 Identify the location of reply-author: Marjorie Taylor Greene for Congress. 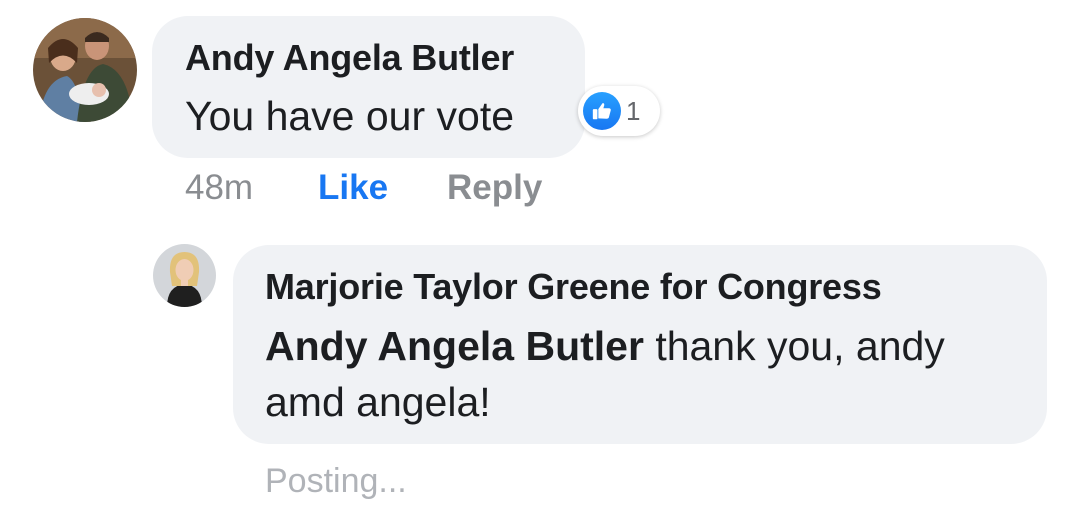
(573, 287).